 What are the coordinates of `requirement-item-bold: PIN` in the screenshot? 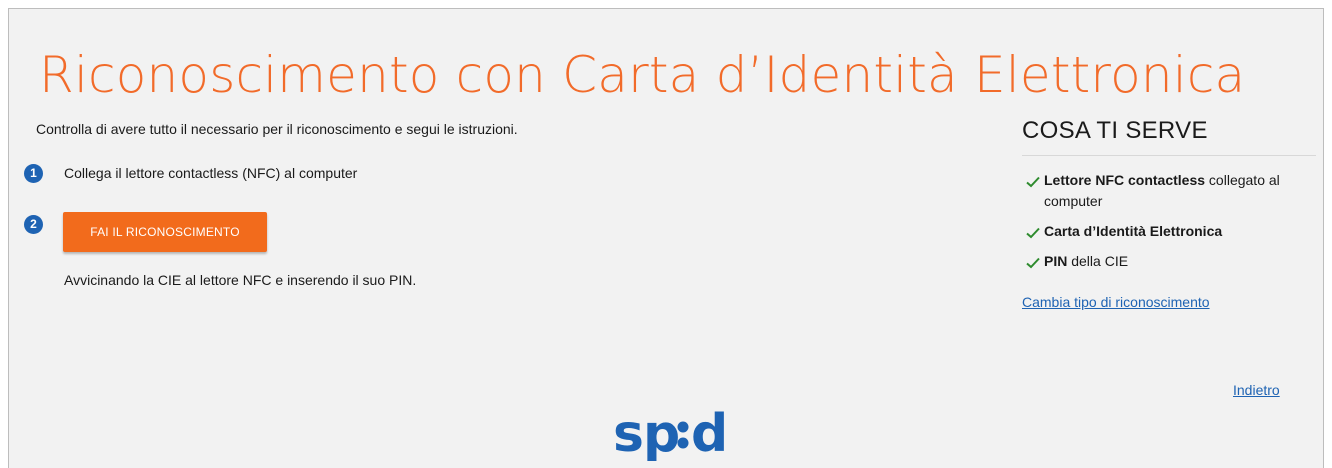 It's located at (1056, 261).